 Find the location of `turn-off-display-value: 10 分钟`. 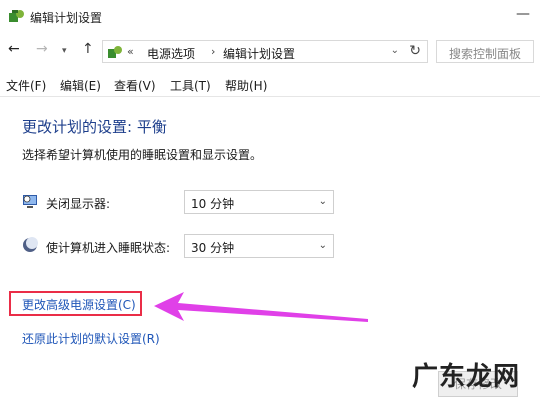

turn-off-display-value: 10 分钟 is located at coordinates (213, 204).